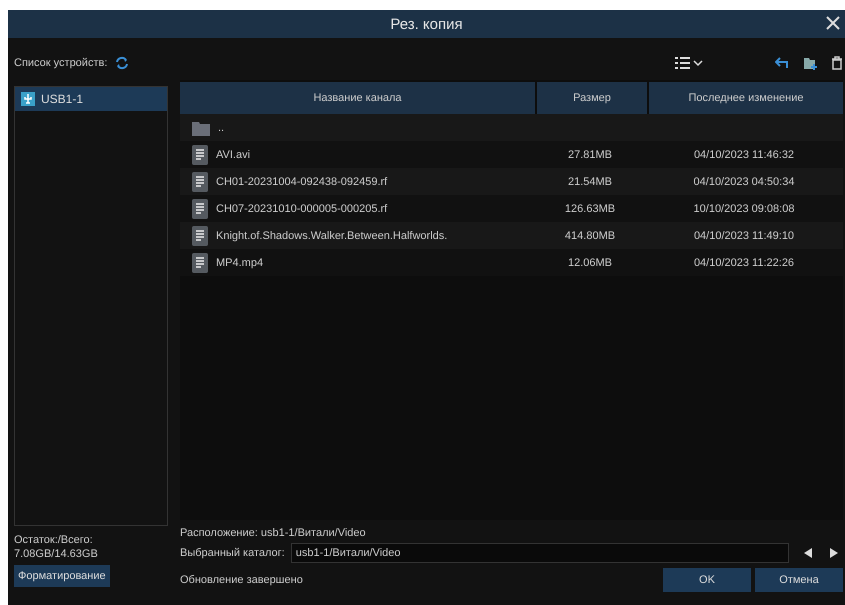  I want to click on file-row: .., so click(511, 127).